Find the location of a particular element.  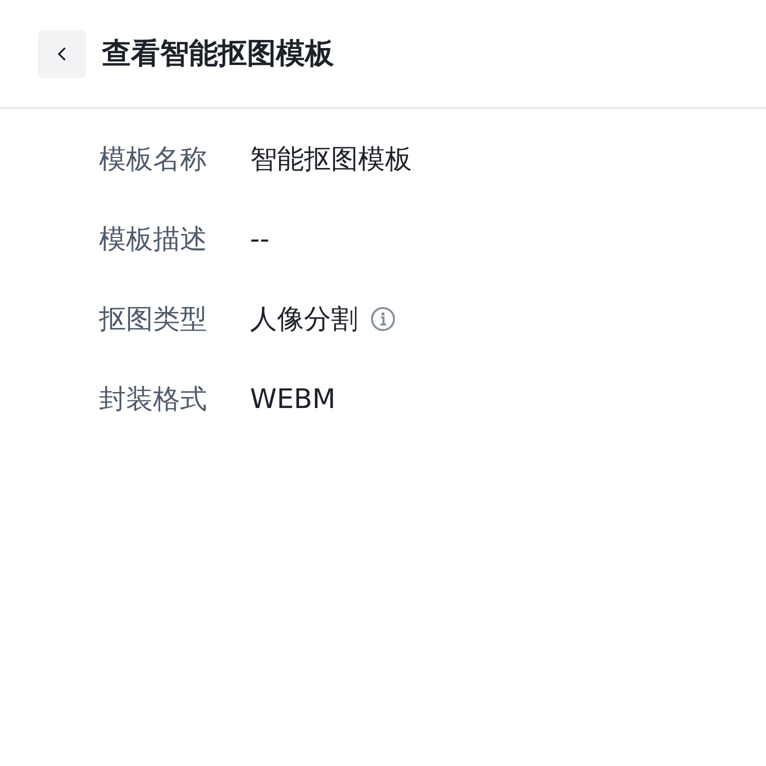

field-label: 模板描述 is located at coordinates (153, 240).